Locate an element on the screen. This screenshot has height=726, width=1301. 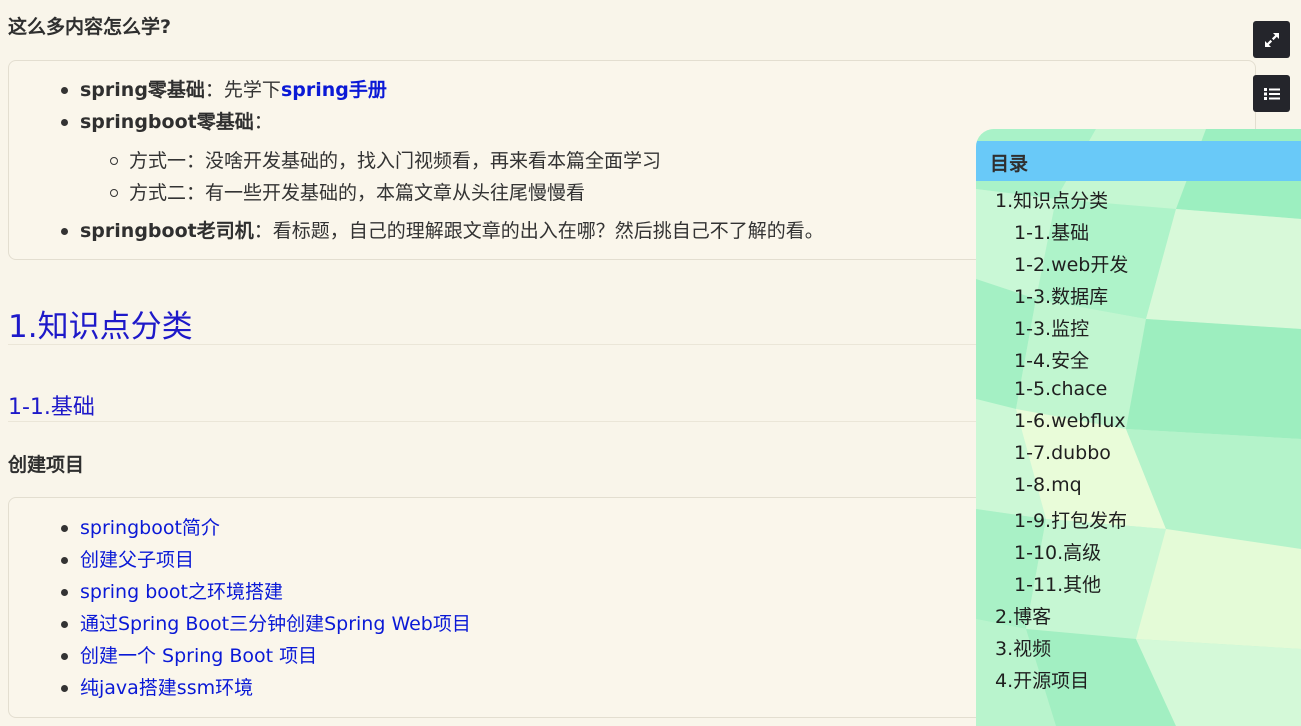
toc-item: 1-1.基础 is located at coordinates (1051, 231).